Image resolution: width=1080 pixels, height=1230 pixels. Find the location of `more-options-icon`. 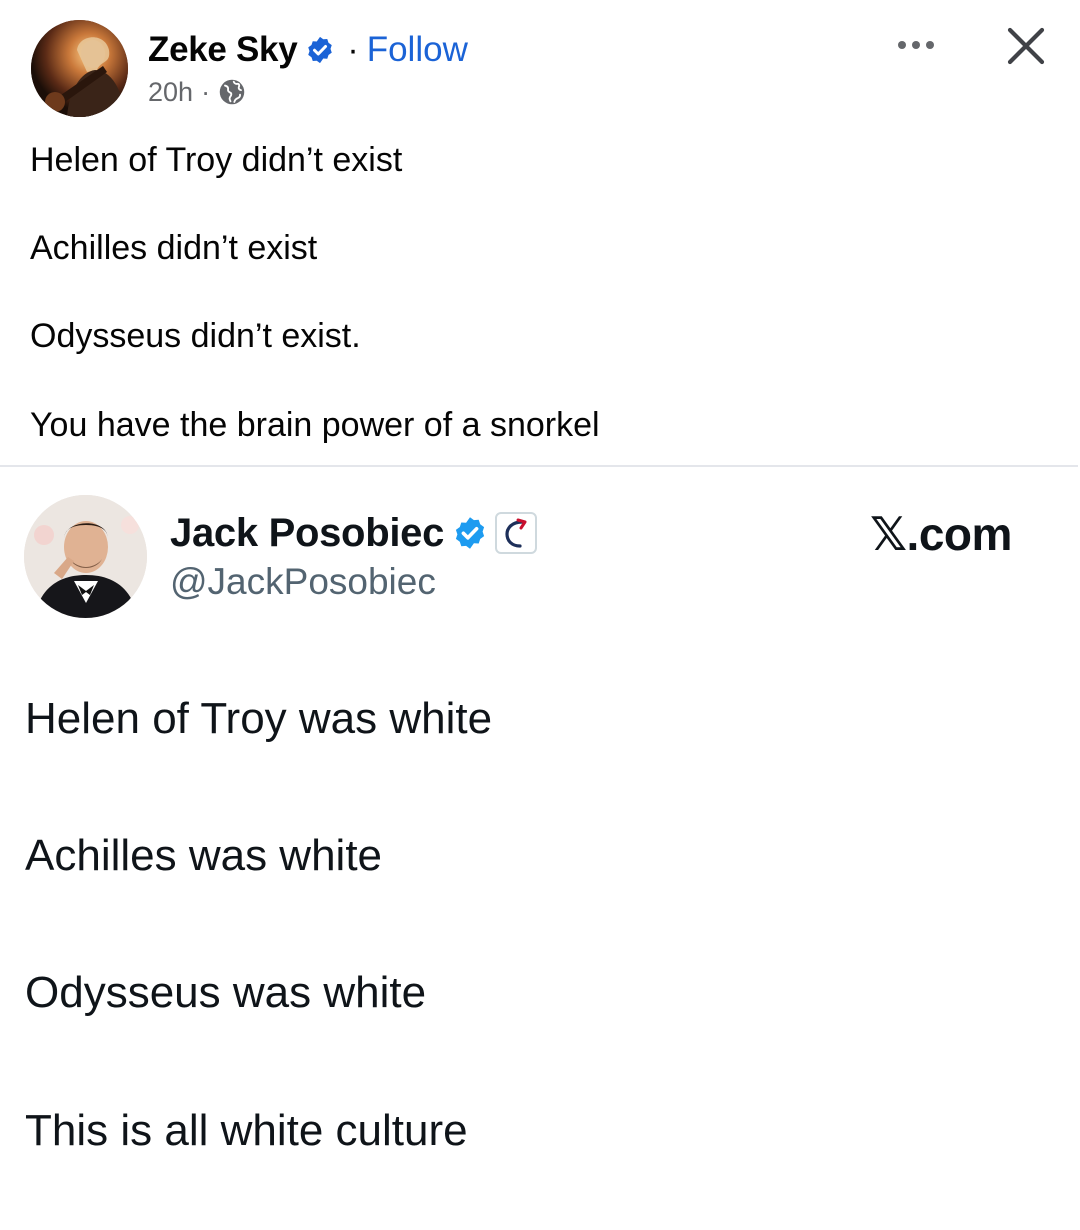

more-options-icon is located at coordinates (918, 45).